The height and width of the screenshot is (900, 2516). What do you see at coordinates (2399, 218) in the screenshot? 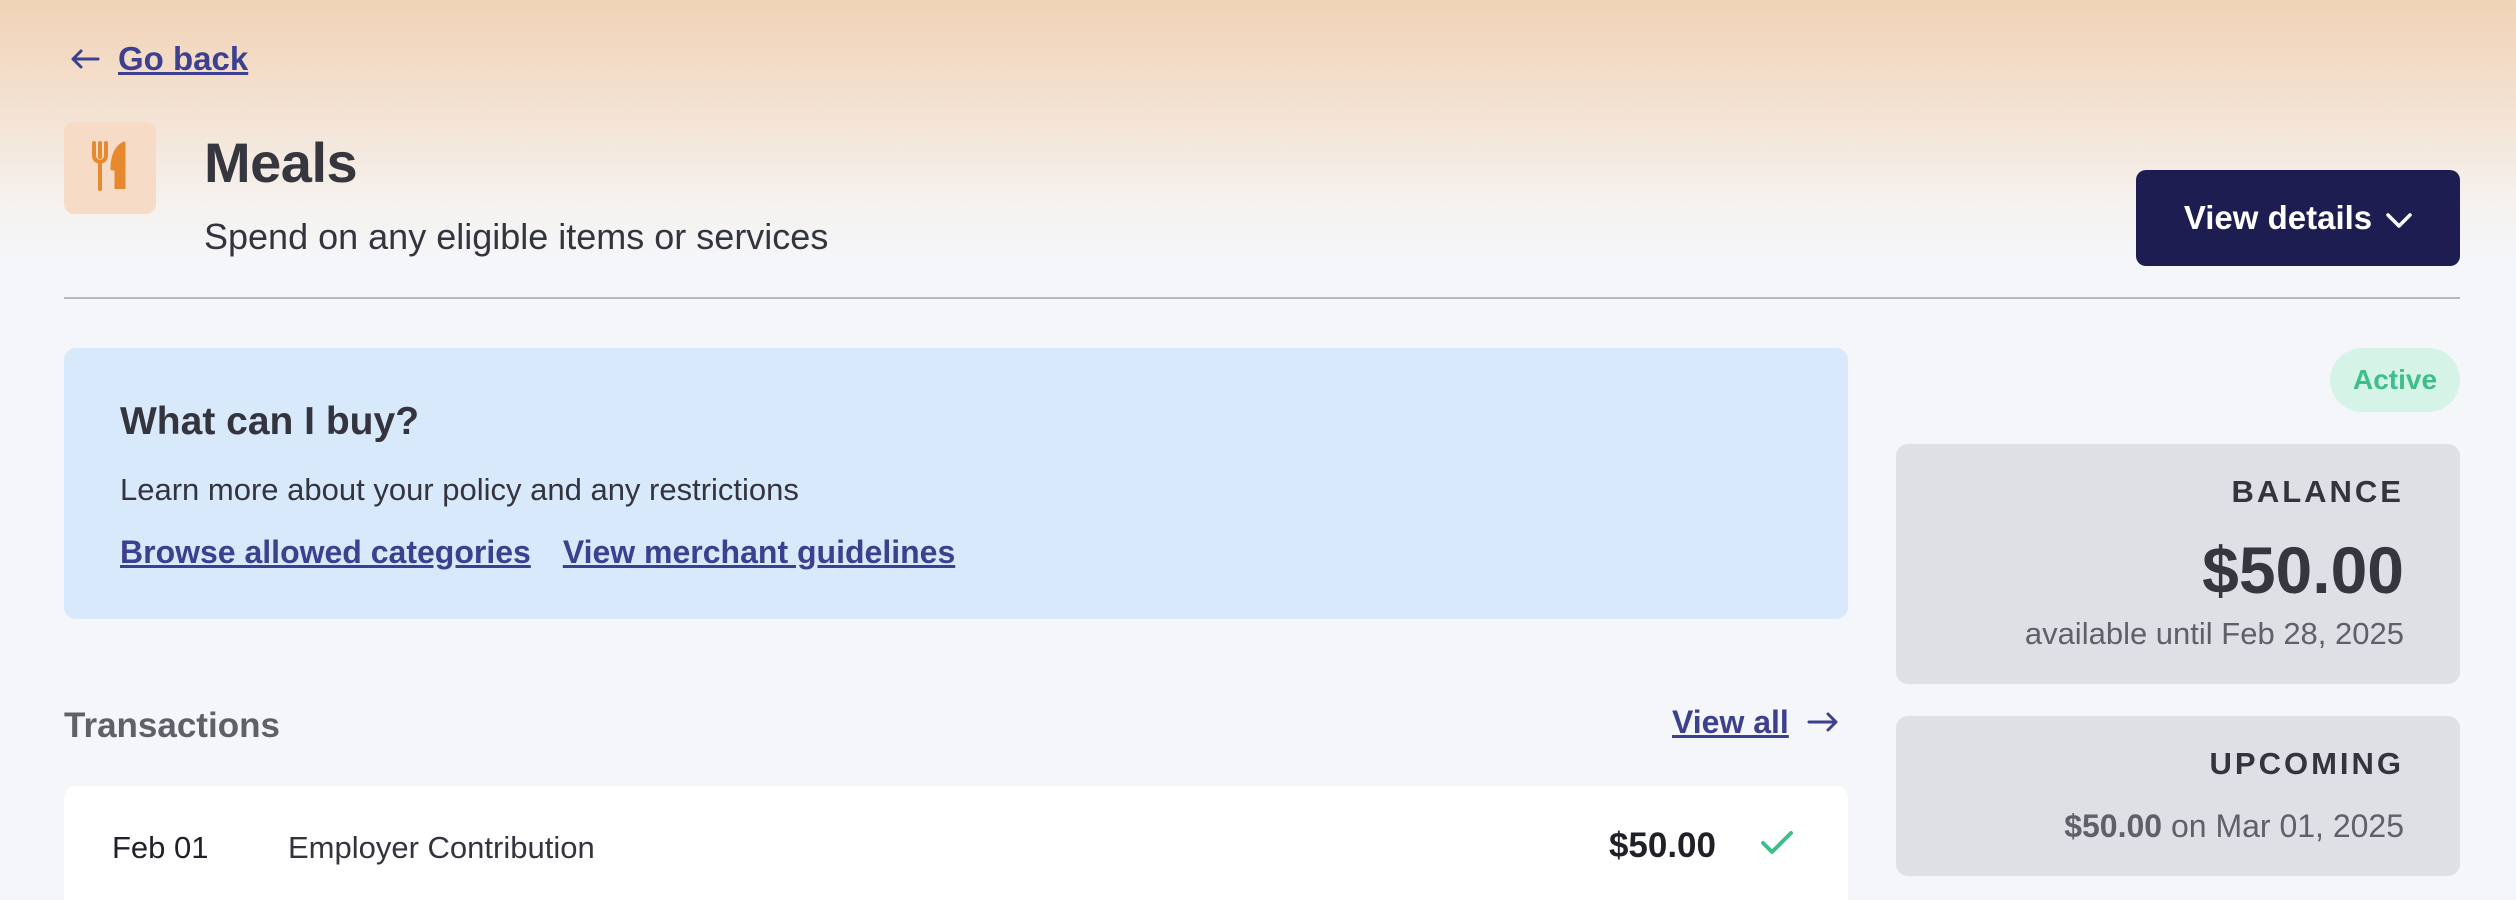
I see `chevron-down-icon` at bounding box center [2399, 218].